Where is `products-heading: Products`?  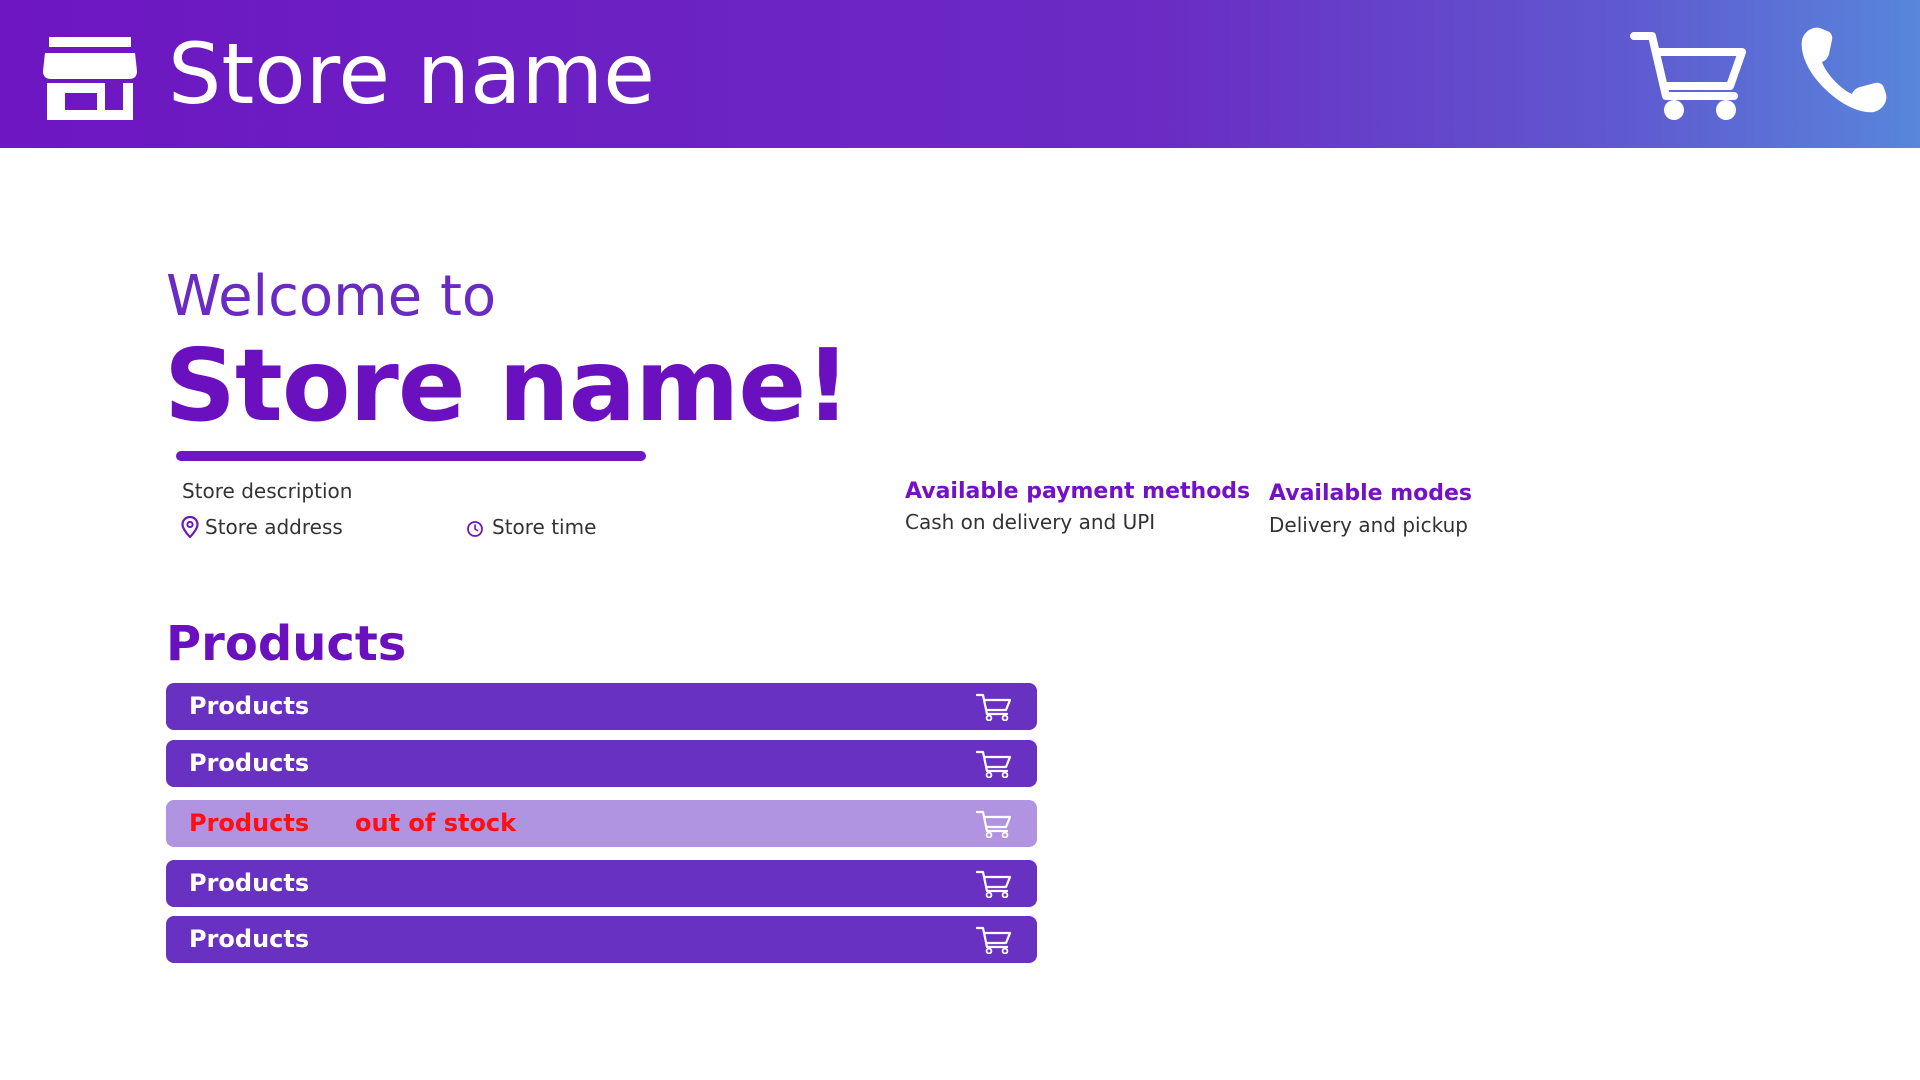
products-heading: Products is located at coordinates (286, 644).